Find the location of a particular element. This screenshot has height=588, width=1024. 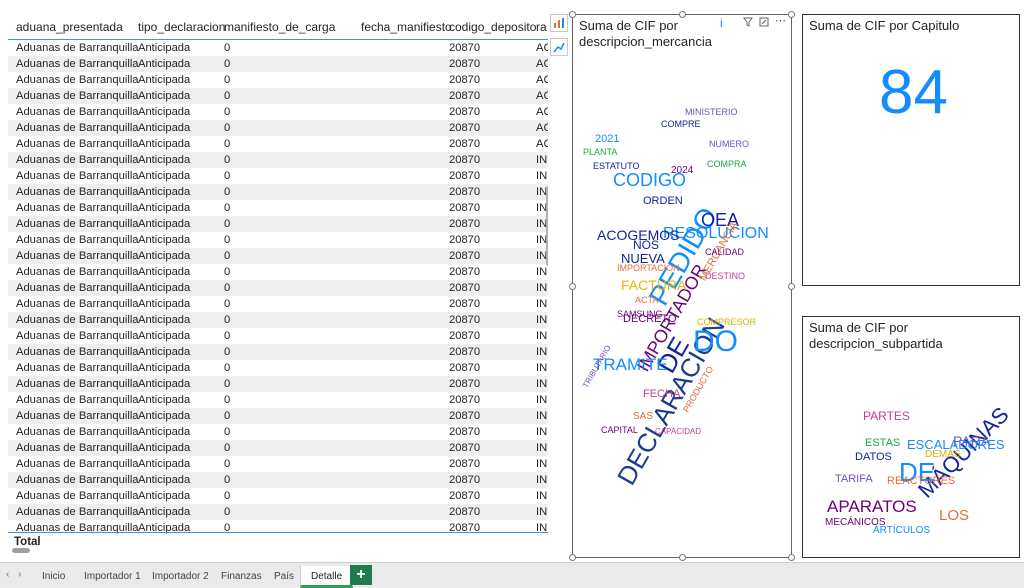

wordcloud-word: NUMERO is located at coordinates (729, 144).